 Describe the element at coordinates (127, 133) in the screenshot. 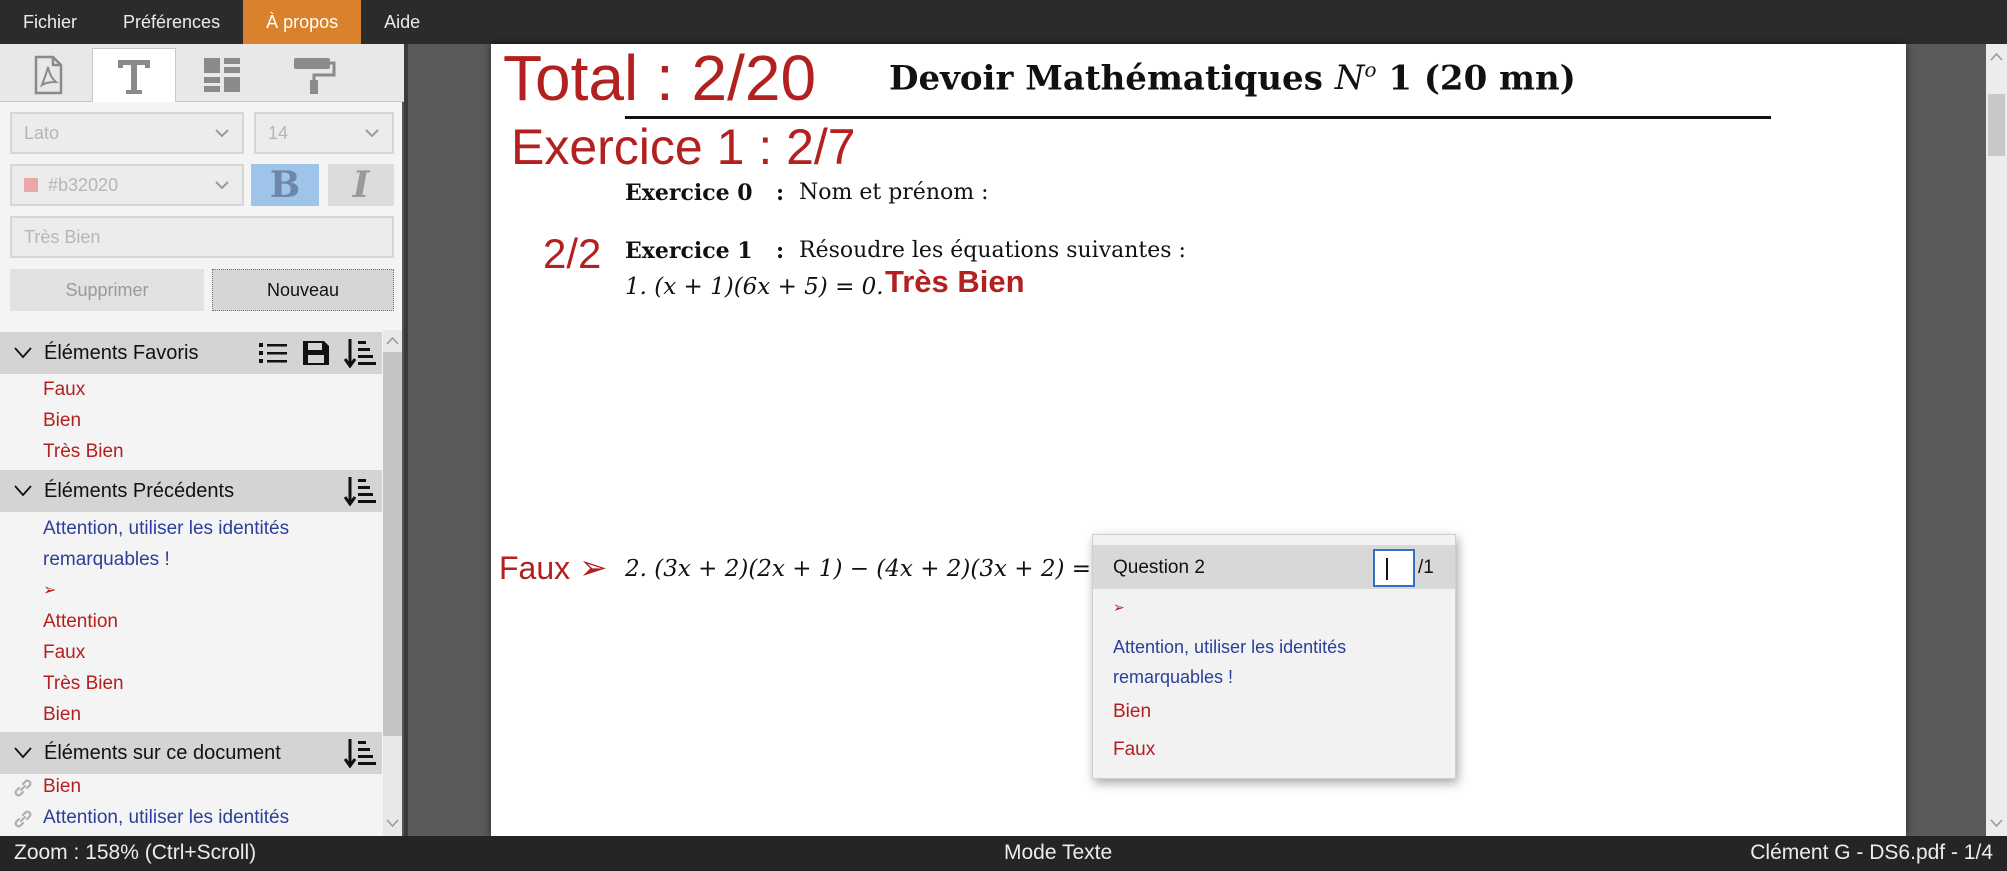

I see `font-select: Lato` at that location.